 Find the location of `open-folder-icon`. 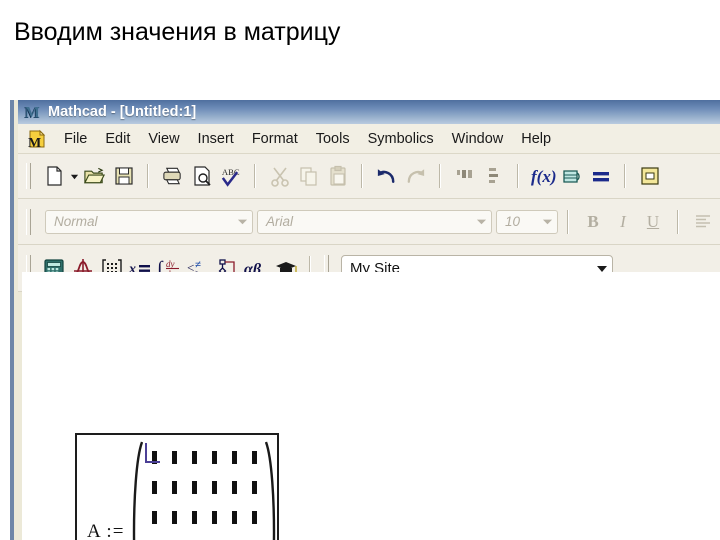

open-folder-icon is located at coordinates (94, 176).